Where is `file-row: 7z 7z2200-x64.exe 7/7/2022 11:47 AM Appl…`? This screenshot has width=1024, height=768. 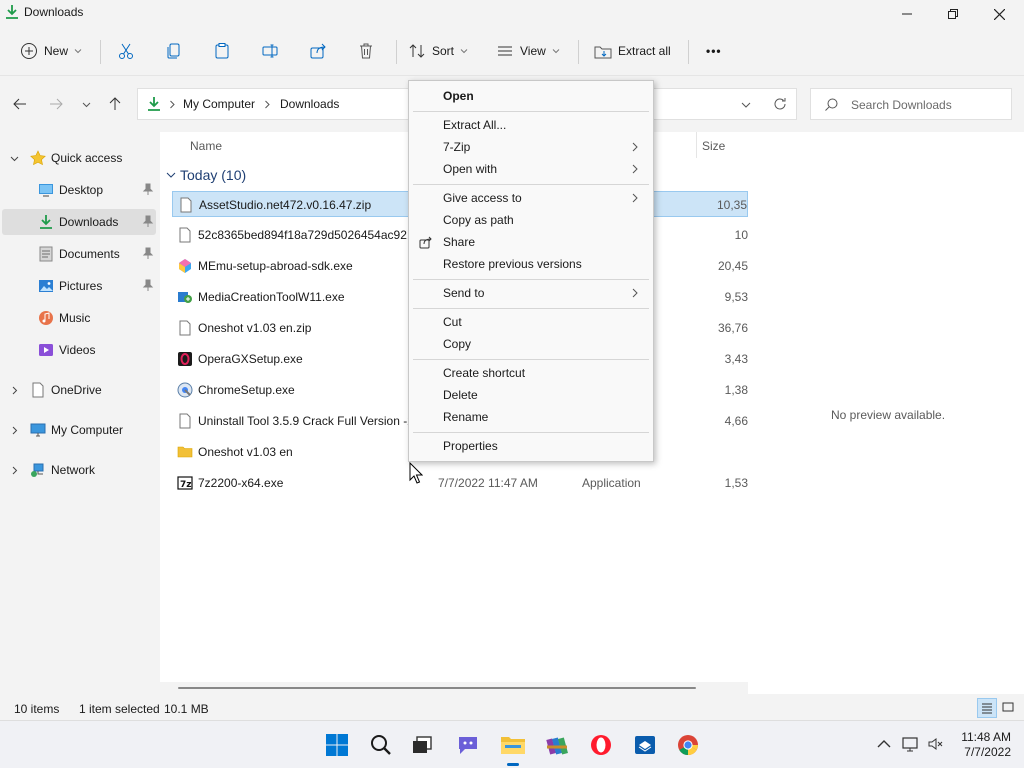
file-row: 7z 7z2200-x64.exe 7/7/2022 11:47 AM Appl… is located at coordinates (460, 483).